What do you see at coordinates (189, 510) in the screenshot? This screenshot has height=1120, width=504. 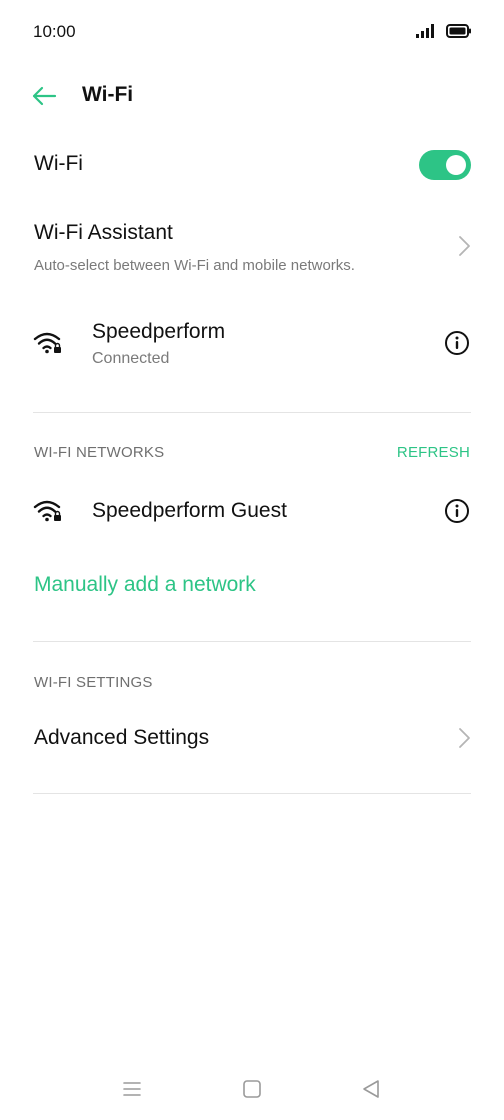 I see `network-name: Speedperform Guest` at bounding box center [189, 510].